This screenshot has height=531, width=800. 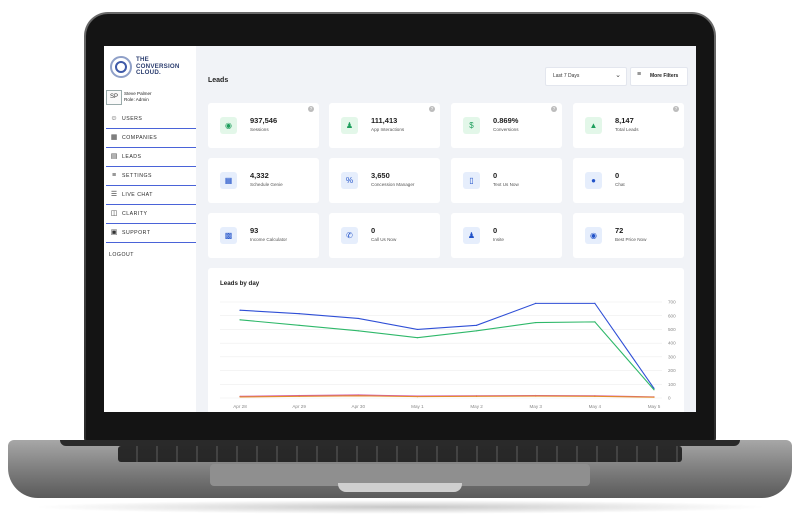 What do you see at coordinates (400, 507) in the screenshot?
I see `laptop-shadow` at bounding box center [400, 507].